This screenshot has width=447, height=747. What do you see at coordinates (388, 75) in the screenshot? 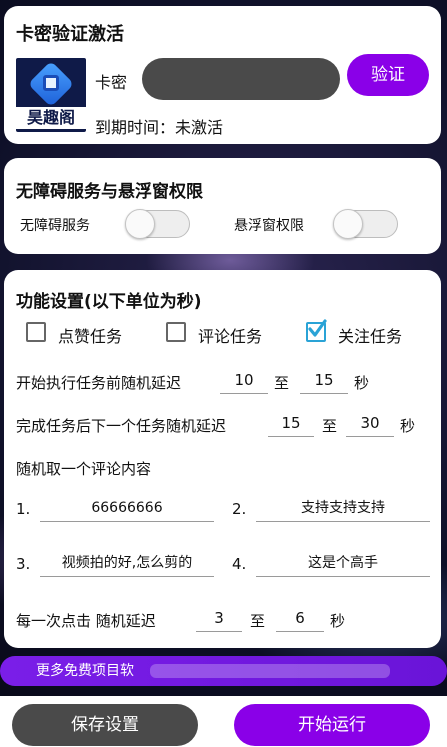
I see `verify-button: 验证` at bounding box center [388, 75].